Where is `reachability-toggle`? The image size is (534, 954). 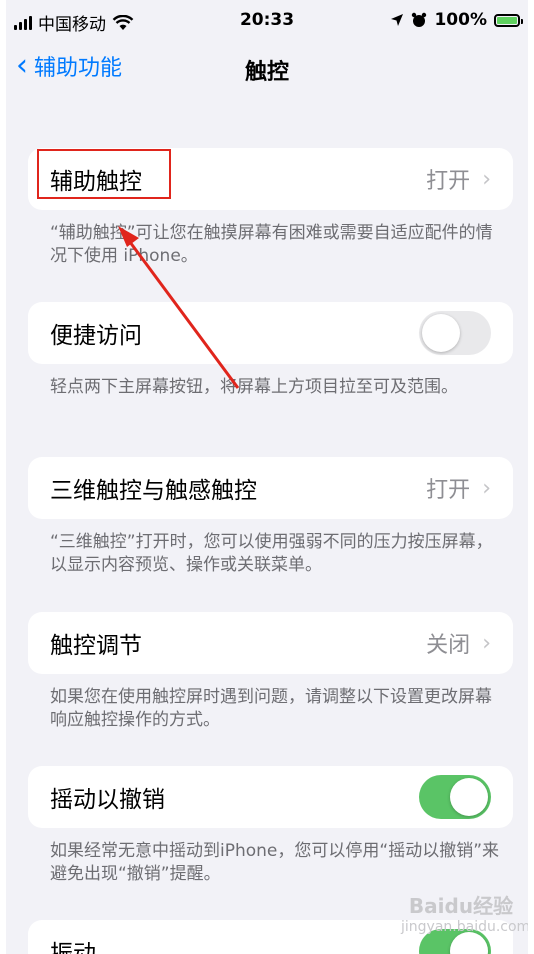 reachability-toggle is located at coordinates (455, 333).